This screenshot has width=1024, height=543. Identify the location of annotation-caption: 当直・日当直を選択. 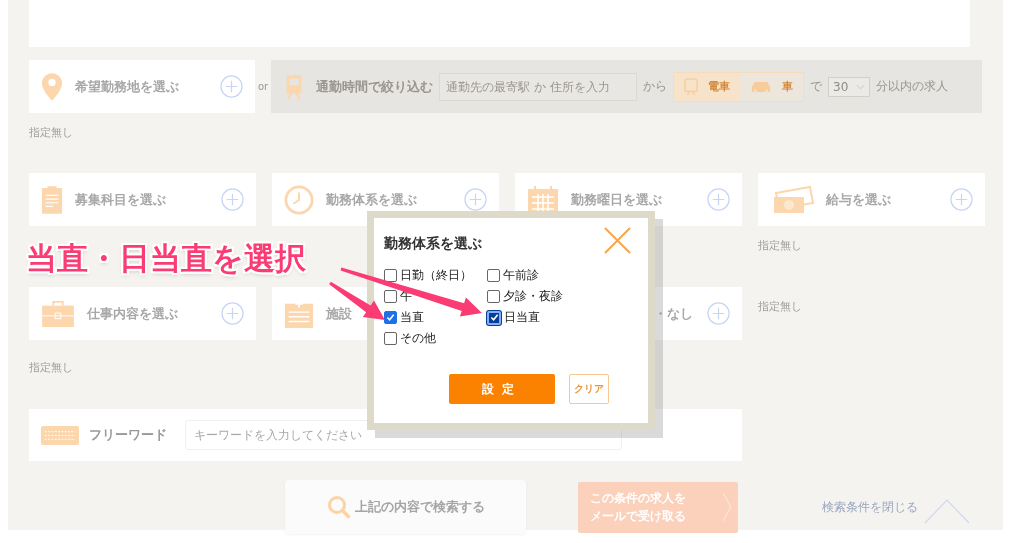
(166, 258).